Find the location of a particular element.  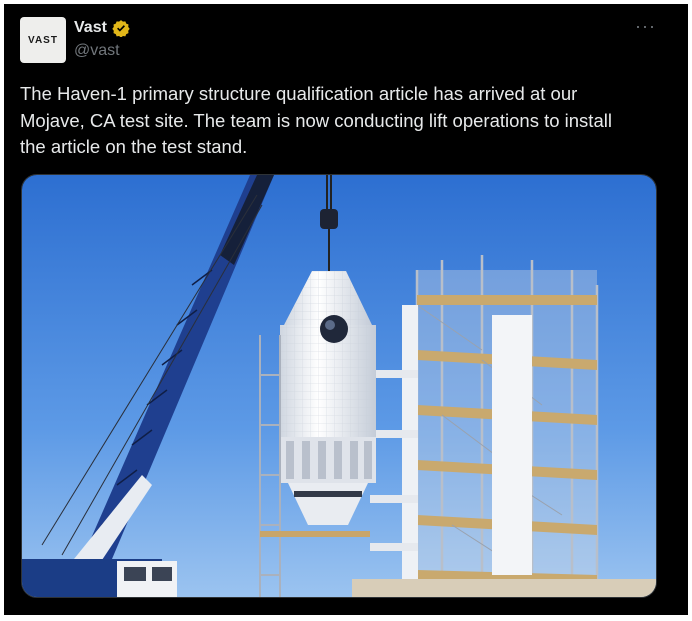

more-horizontal-icon: ··· is located at coordinates (645, 26).